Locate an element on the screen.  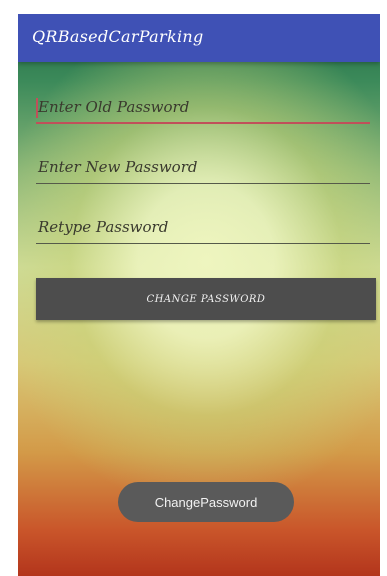
retype-password-field: Retype Password is located at coordinates (203, 227).